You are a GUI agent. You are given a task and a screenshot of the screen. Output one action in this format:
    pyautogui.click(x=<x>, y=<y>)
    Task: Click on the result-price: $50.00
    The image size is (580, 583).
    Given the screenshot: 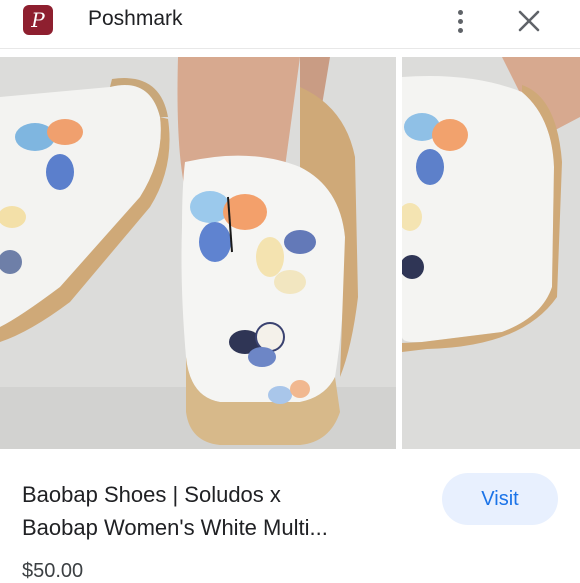 What is the action you would take?
    pyautogui.click(x=53, y=571)
    